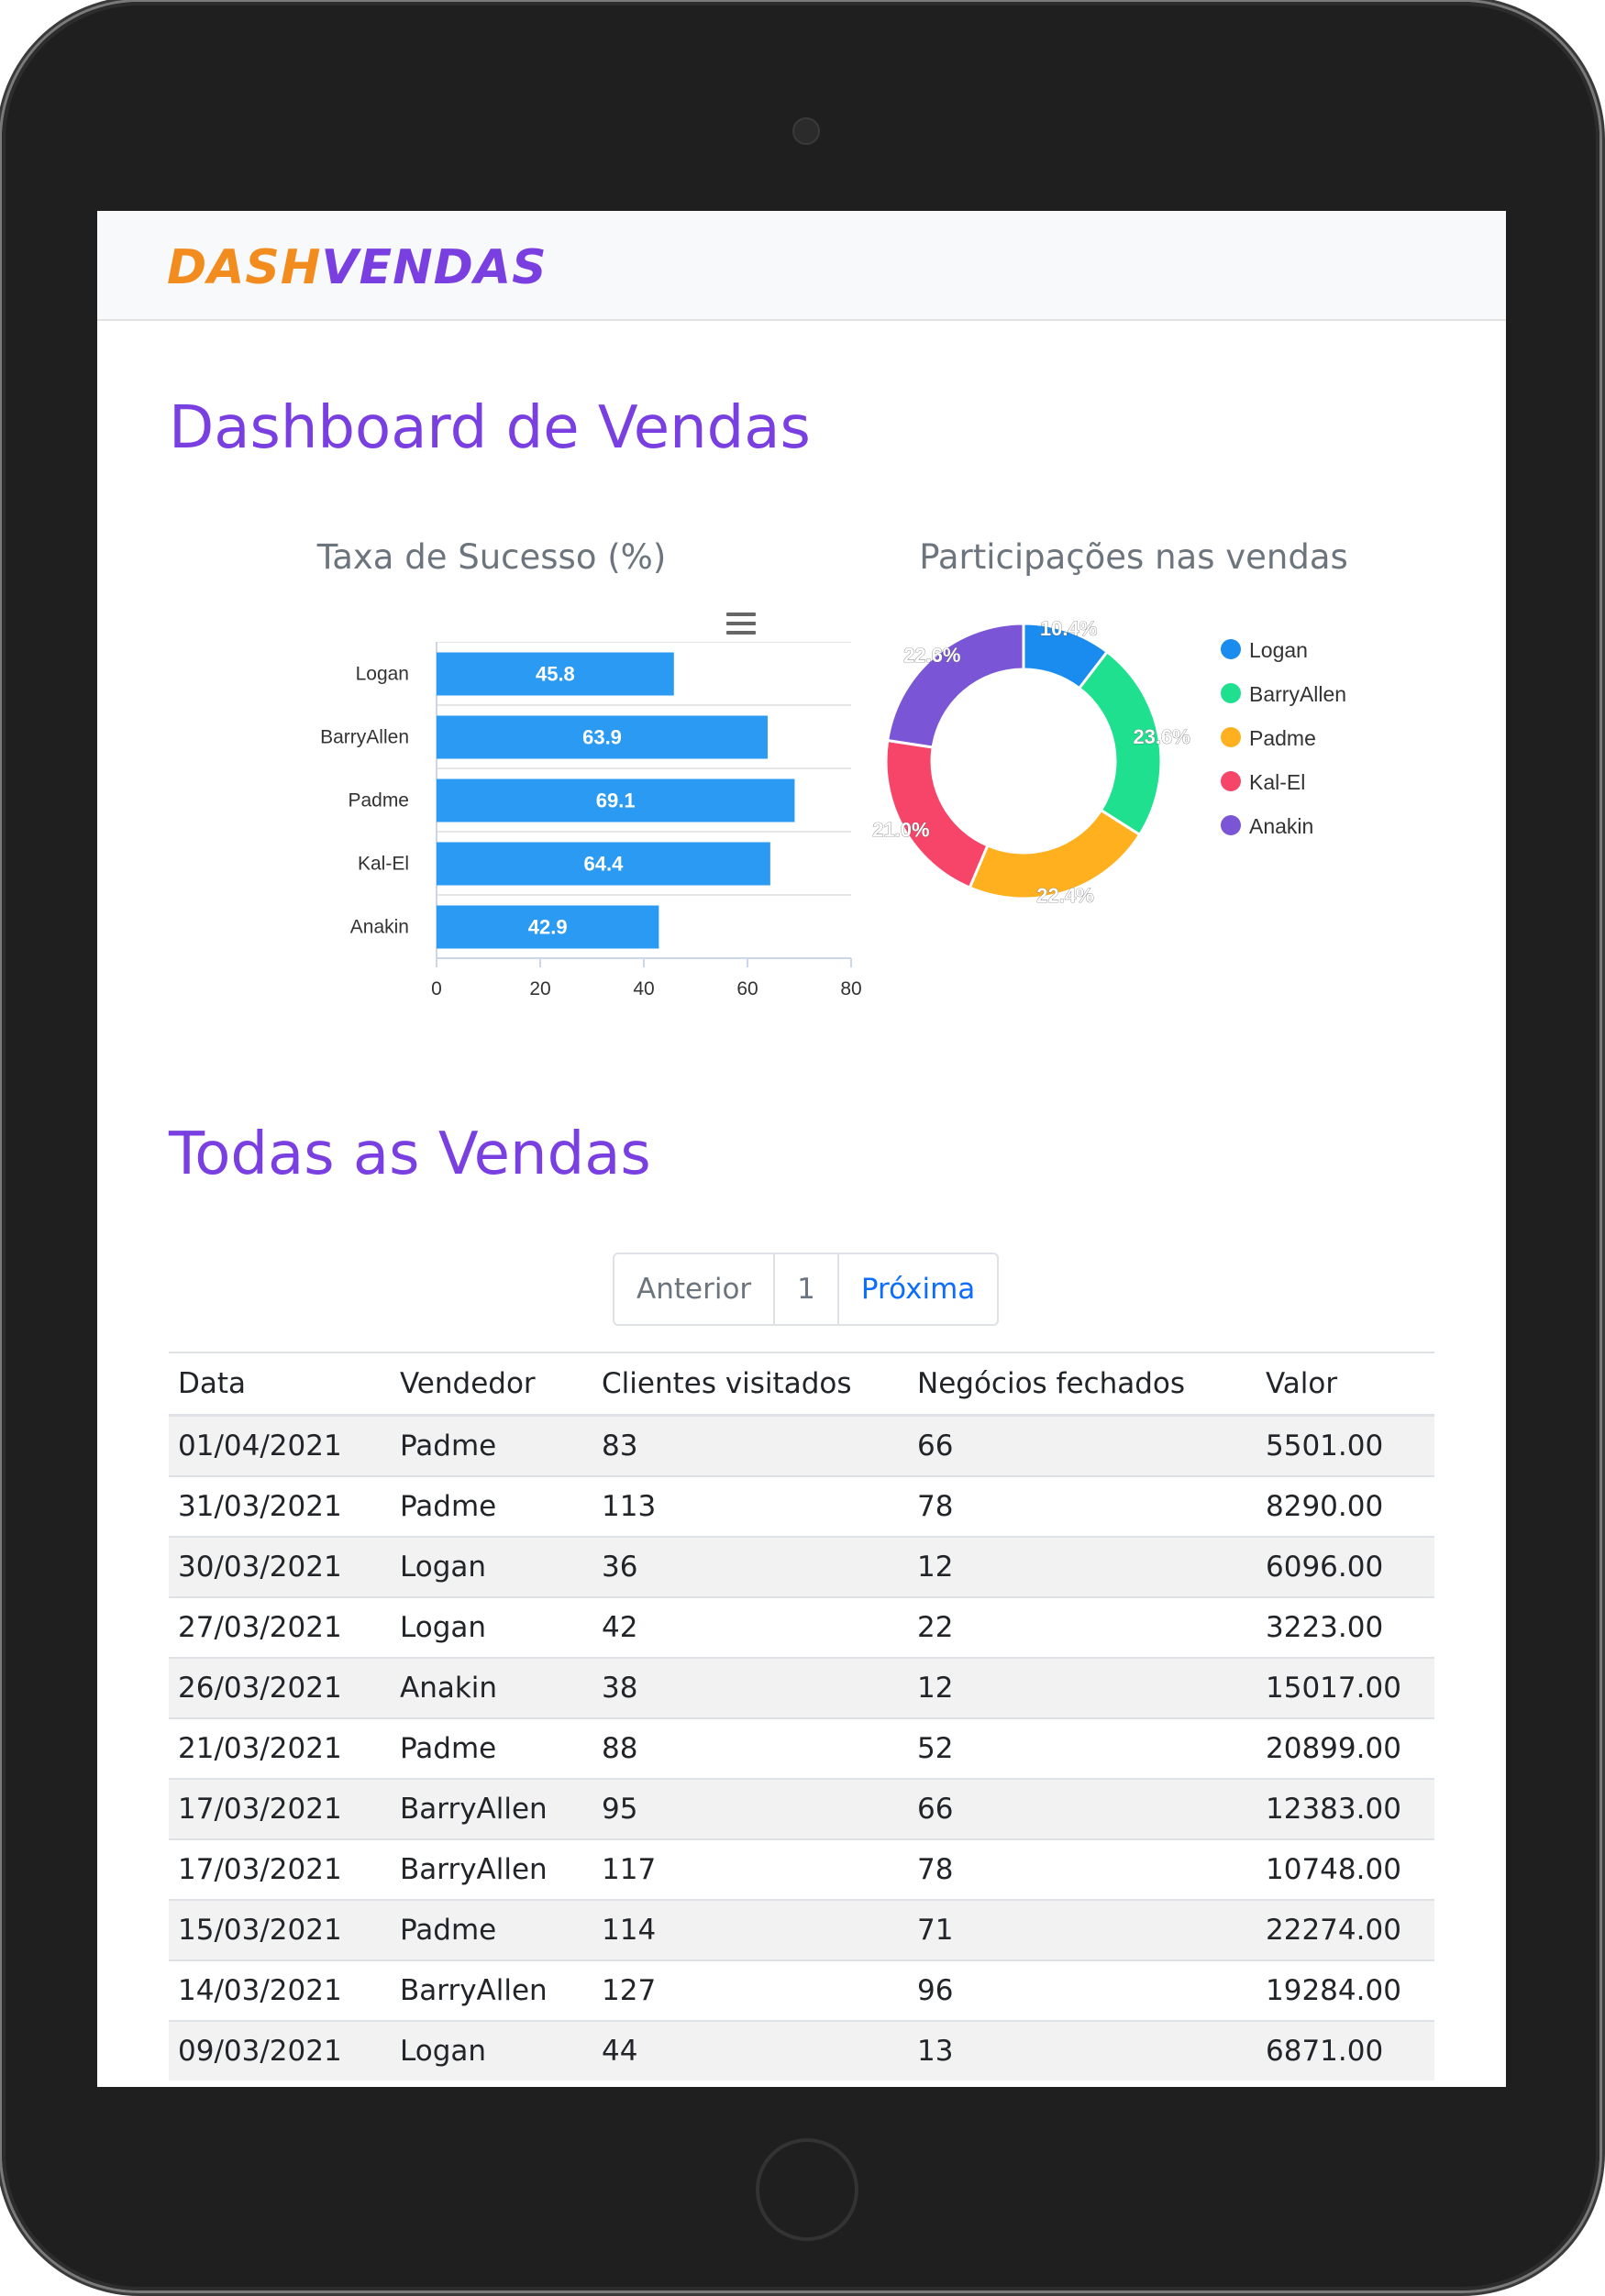 The height and width of the screenshot is (2296, 1605). Describe the element at coordinates (548, 927) in the screenshot. I see `bar-data-label: 42.9` at that location.